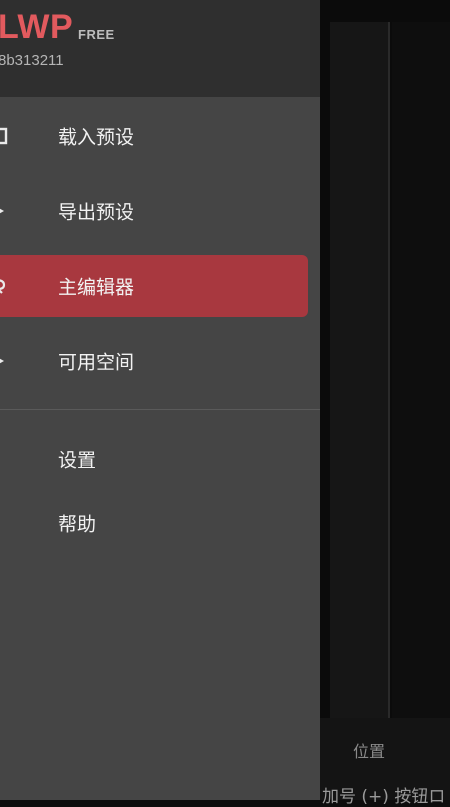  Describe the element at coordinates (96, 34) in the screenshot. I see `edition-badge: FREE` at that location.